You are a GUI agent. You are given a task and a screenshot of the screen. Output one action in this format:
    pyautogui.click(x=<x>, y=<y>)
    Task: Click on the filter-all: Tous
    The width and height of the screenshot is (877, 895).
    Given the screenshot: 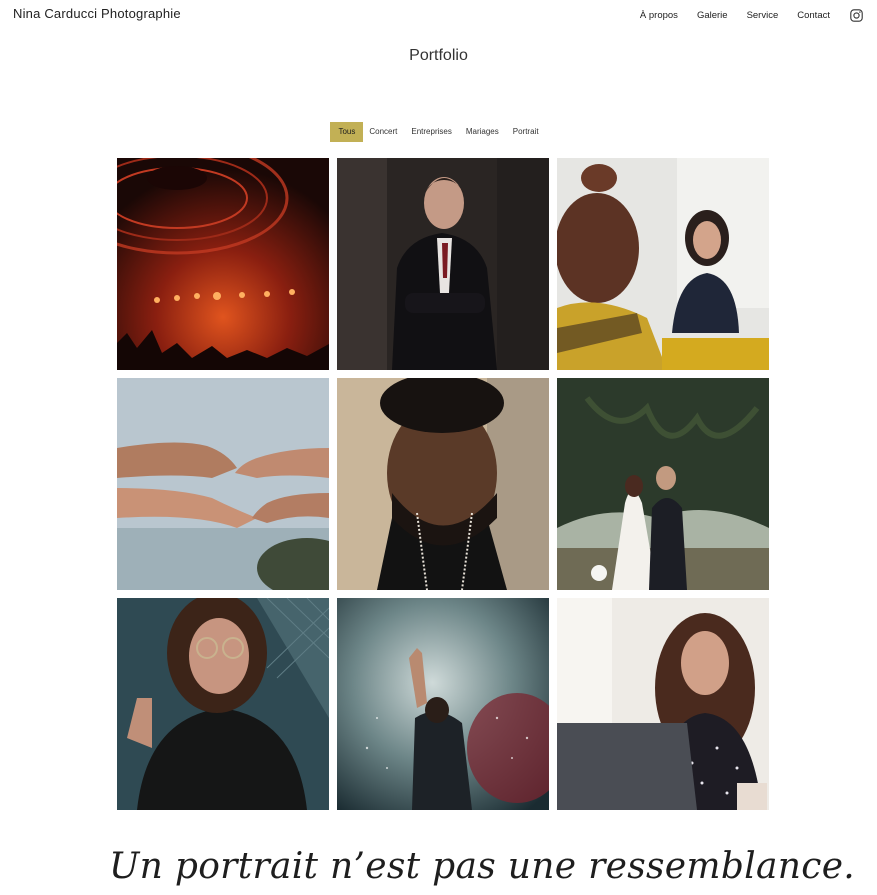 What is the action you would take?
    pyautogui.click(x=347, y=132)
    